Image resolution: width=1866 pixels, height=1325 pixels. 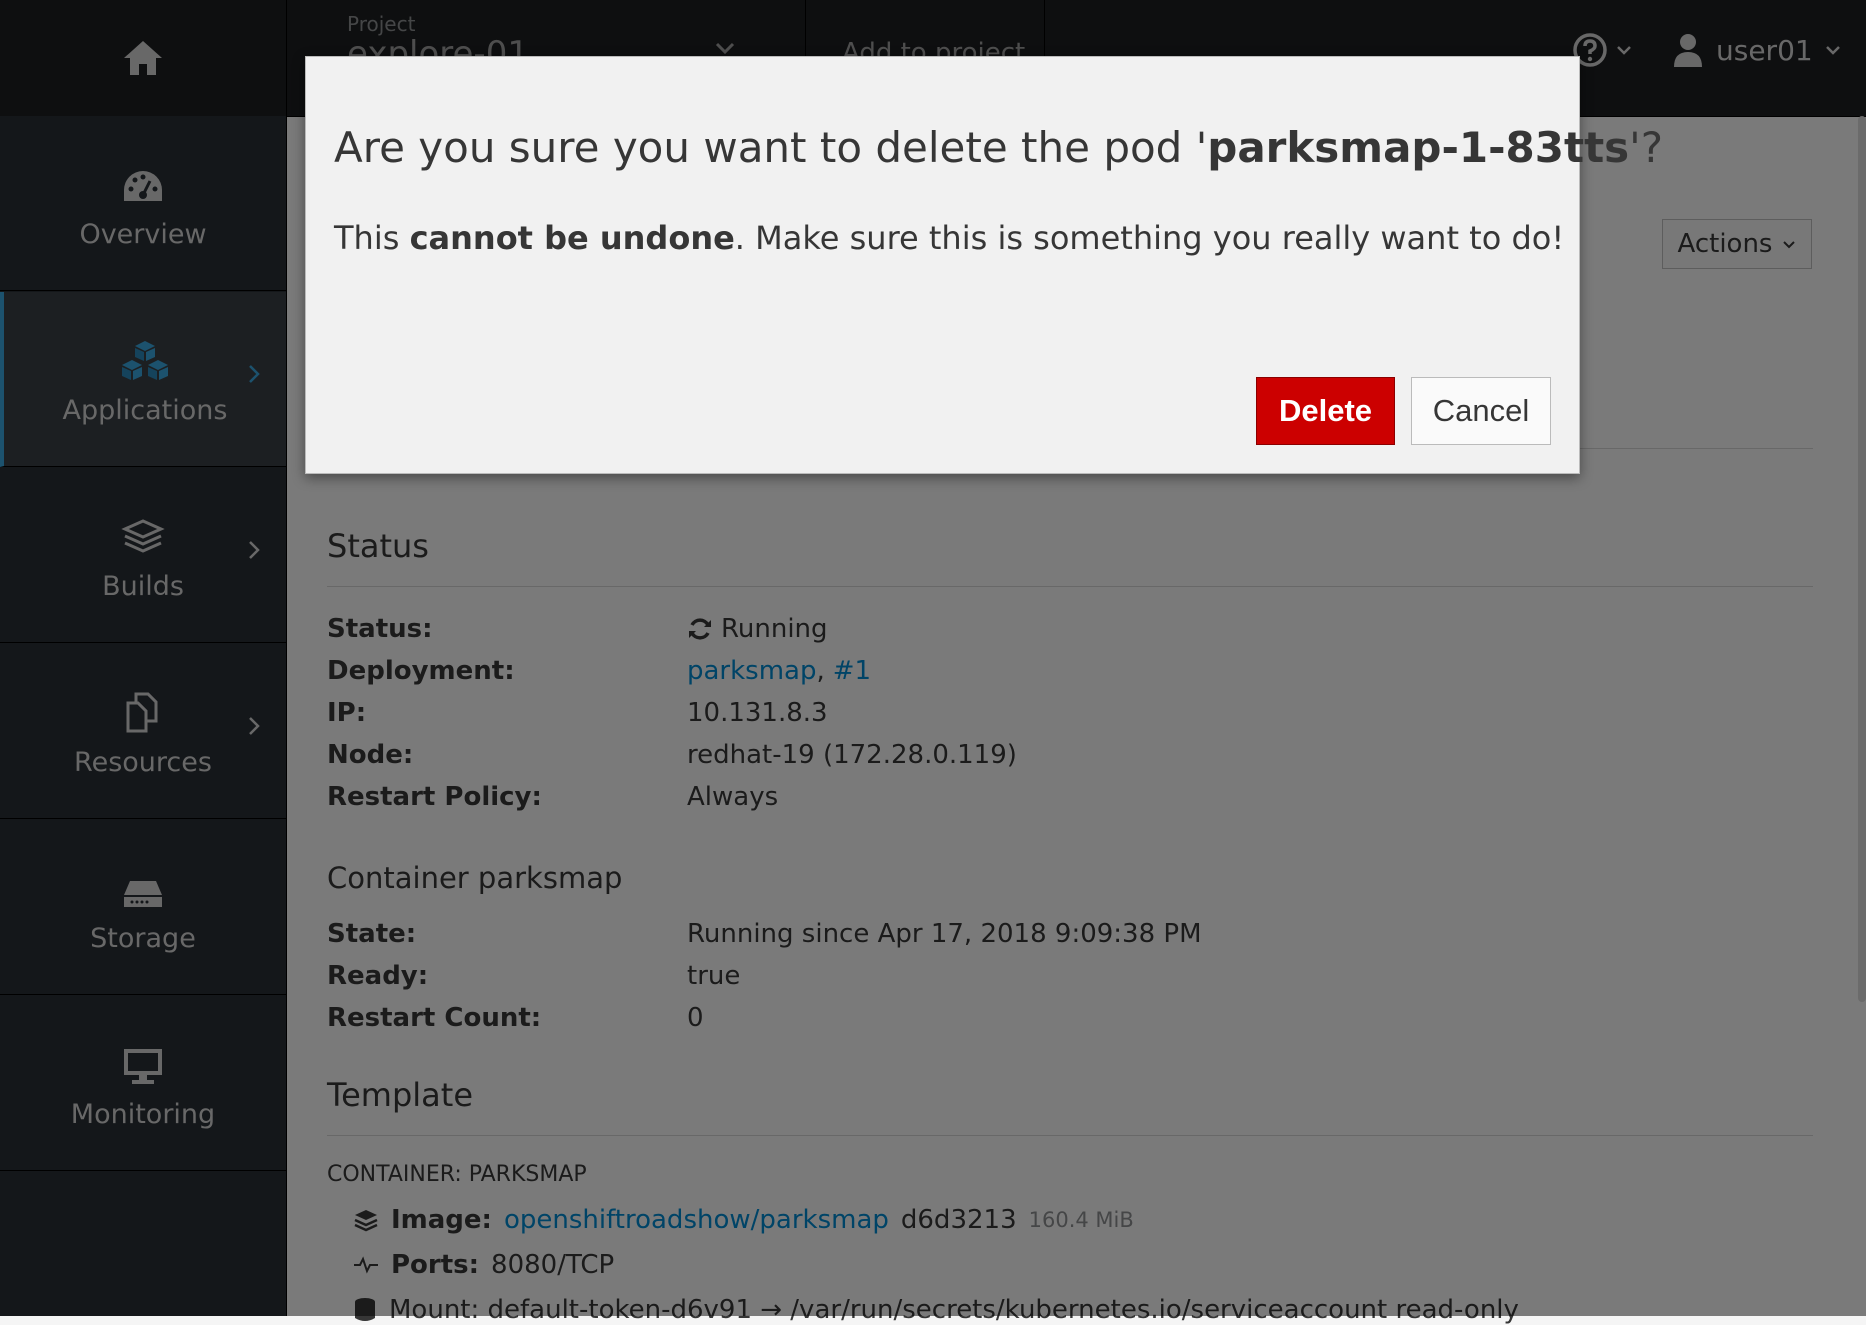 I want to click on pod-name: parksmap-1-83tts, so click(x=1418, y=147).